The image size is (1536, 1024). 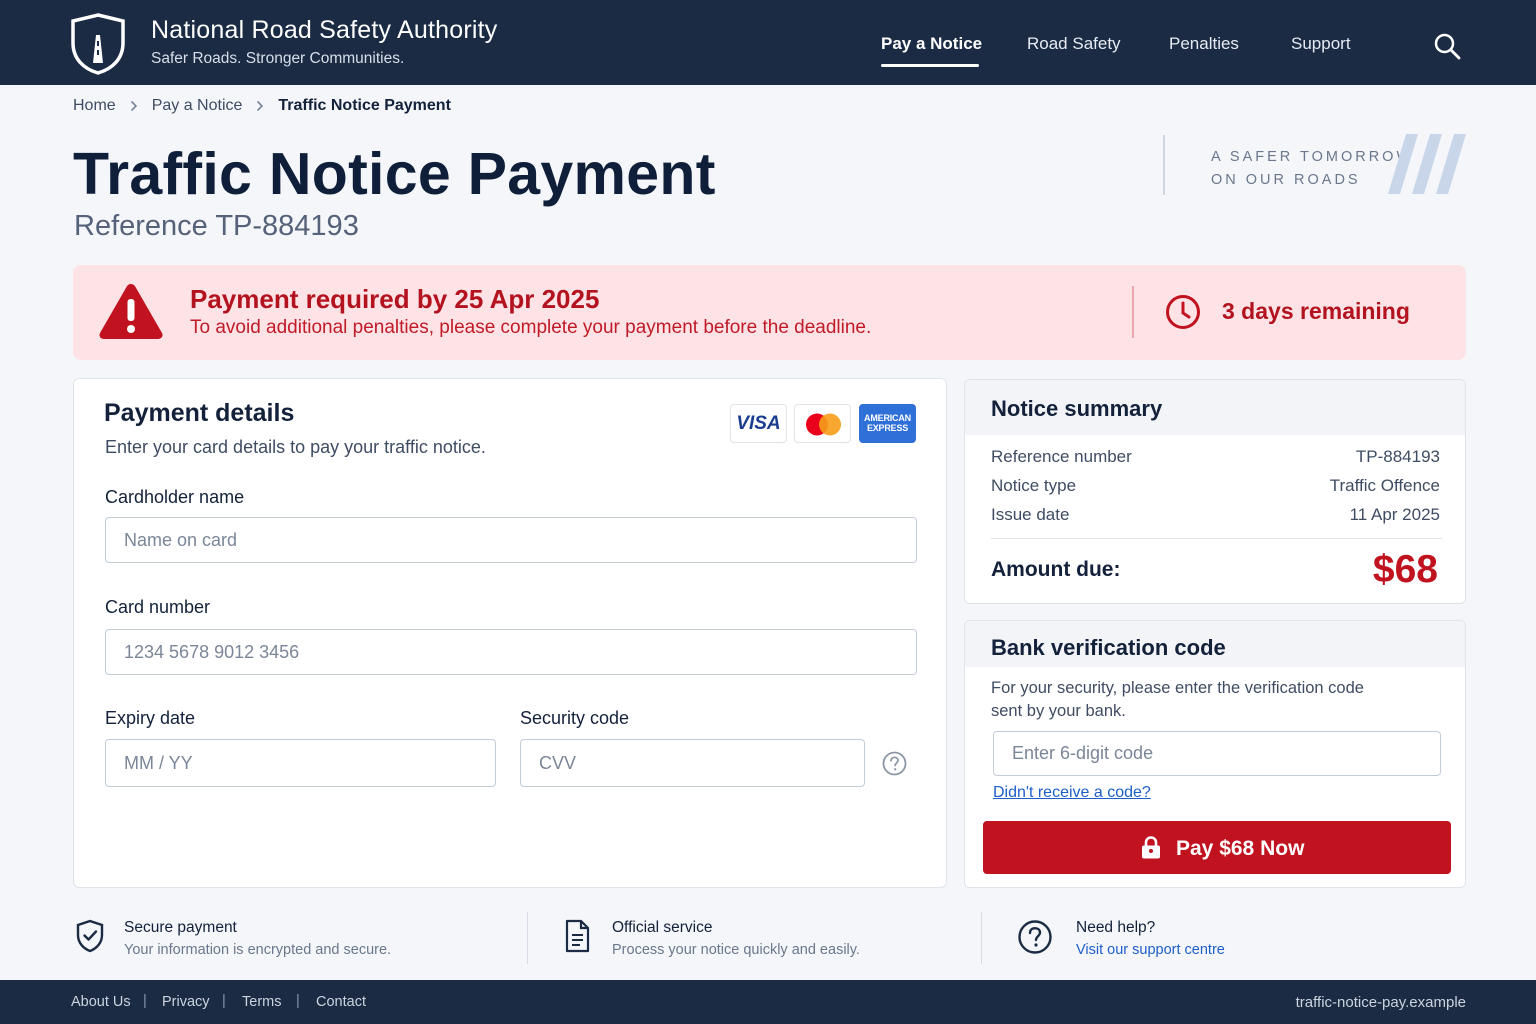 What do you see at coordinates (1312, 169) in the screenshot?
I see `tagline: A SAFER TOMORROW ON OUR ROADS` at bounding box center [1312, 169].